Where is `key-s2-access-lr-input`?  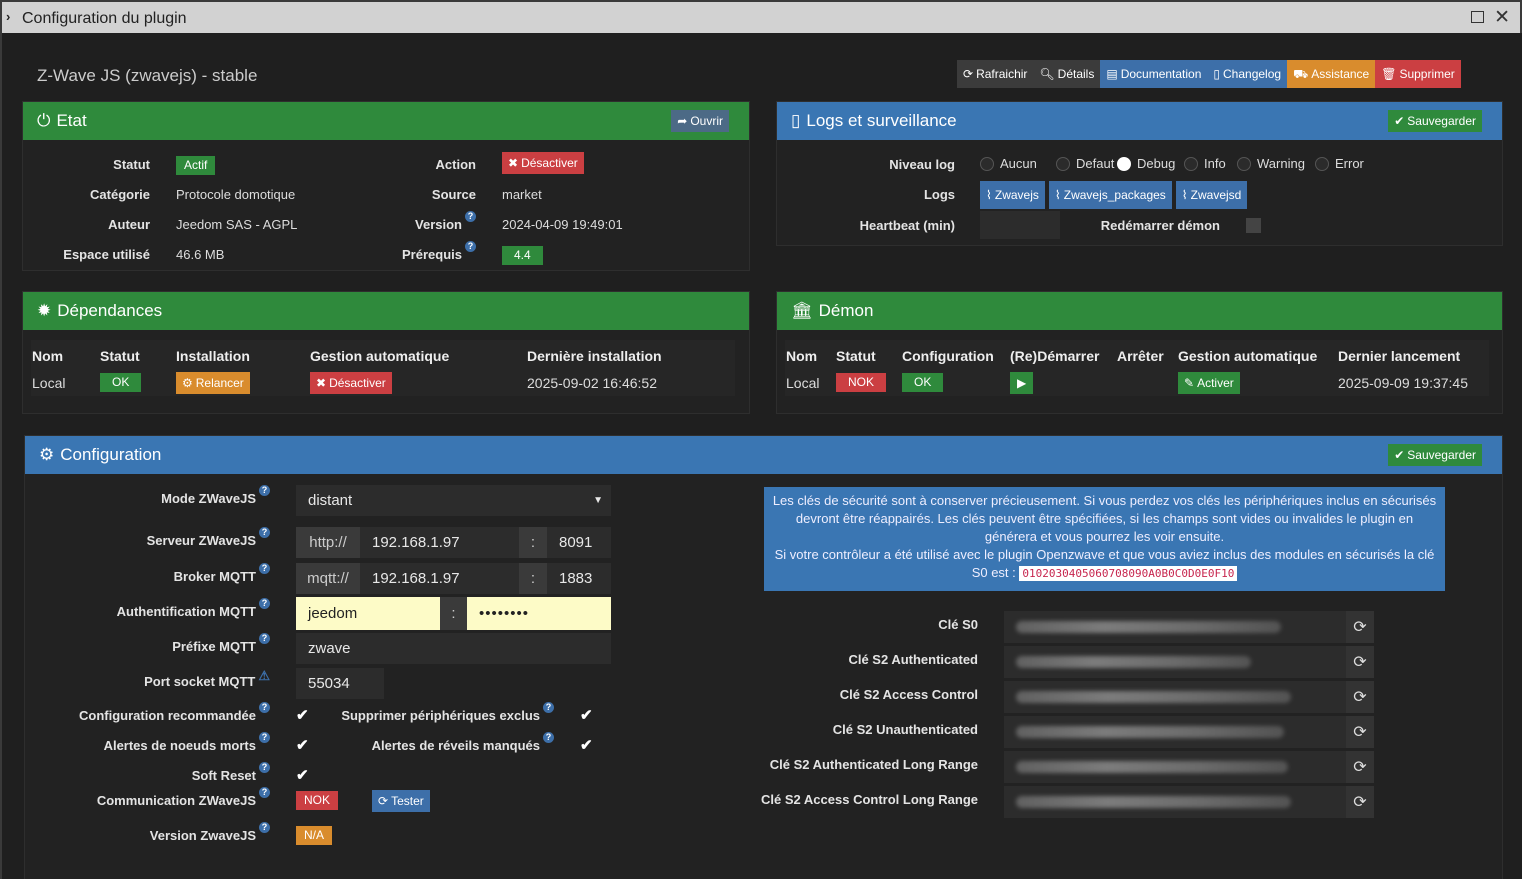
key-s2-access-lr-input is located at coordinates (1175, 802).